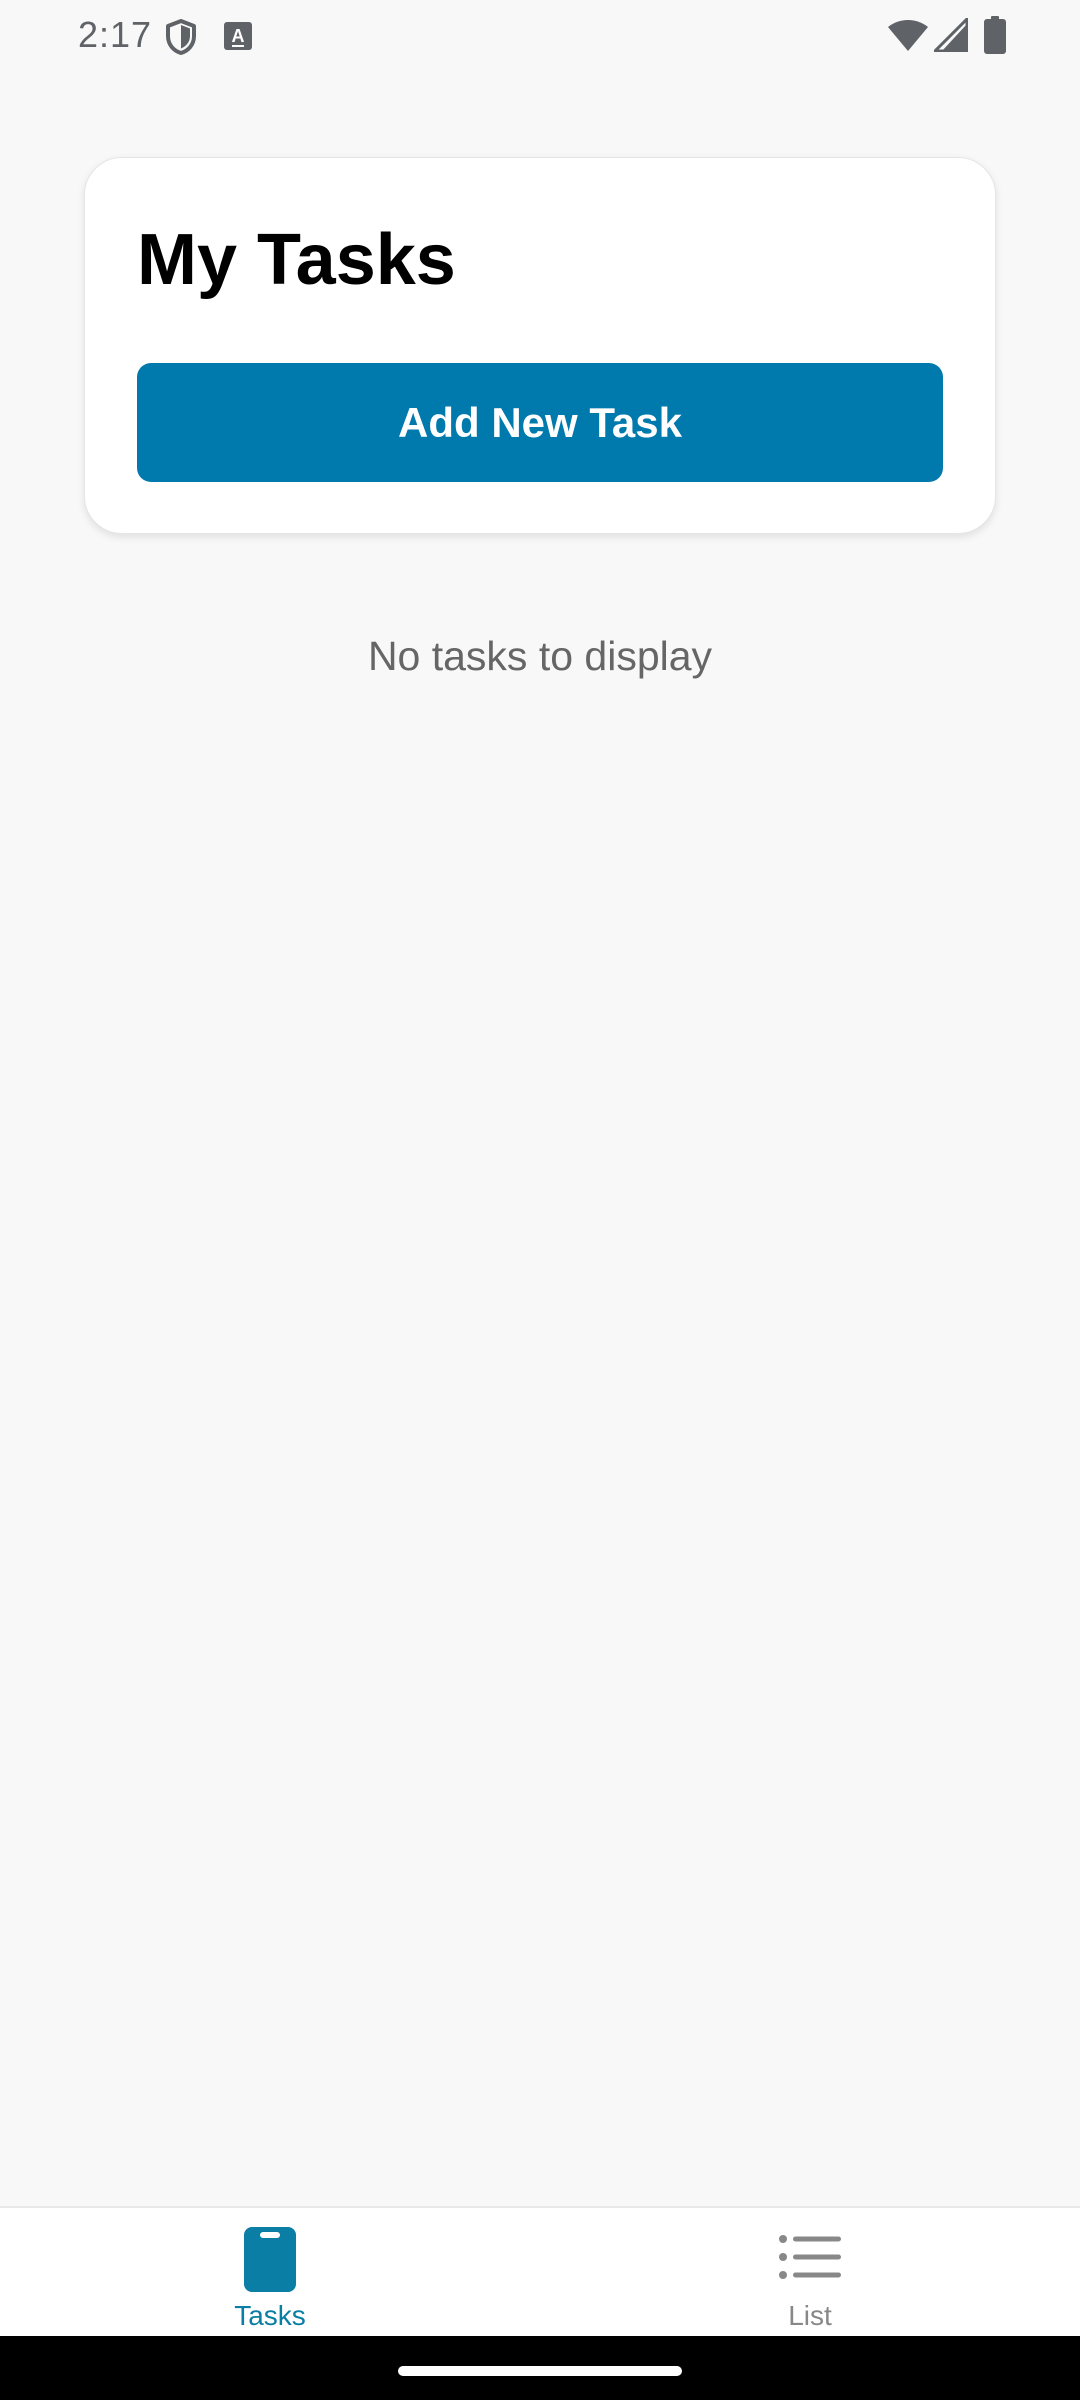 Image resolution: width=1080 pixels, height=2400 pixels. I want to click on status-bar: 2:17 A, so click(540, 36).